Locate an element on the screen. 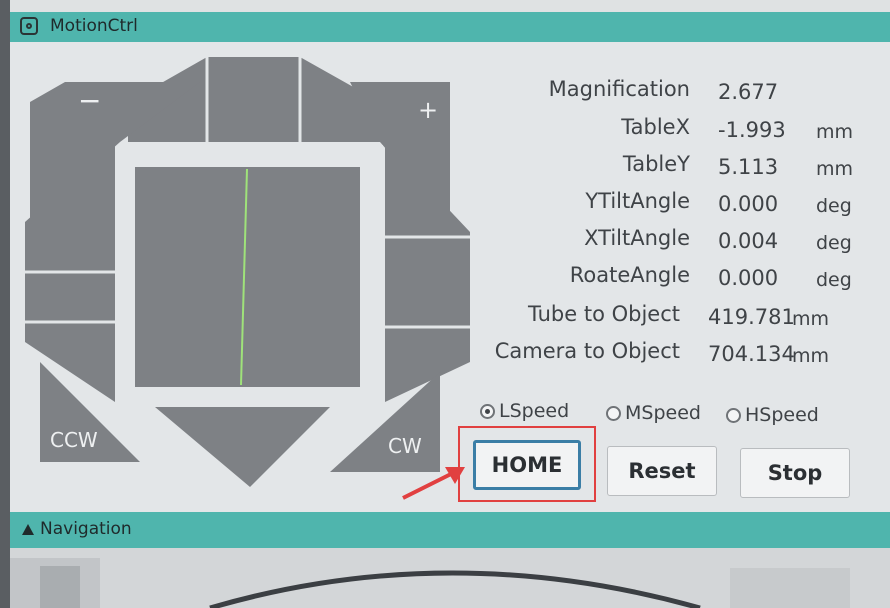  motionctrl-title-bar: MotionCtrl is located at coordinates (450, 27).